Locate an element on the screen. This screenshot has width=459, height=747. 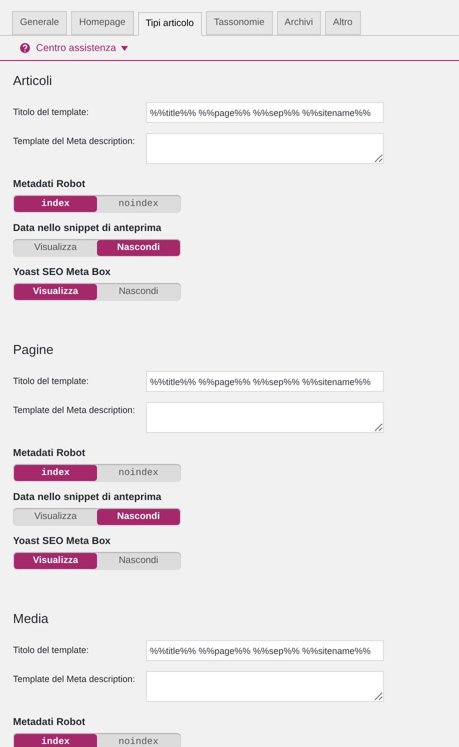
tab: Homepage is located at coordinates (102, 23).